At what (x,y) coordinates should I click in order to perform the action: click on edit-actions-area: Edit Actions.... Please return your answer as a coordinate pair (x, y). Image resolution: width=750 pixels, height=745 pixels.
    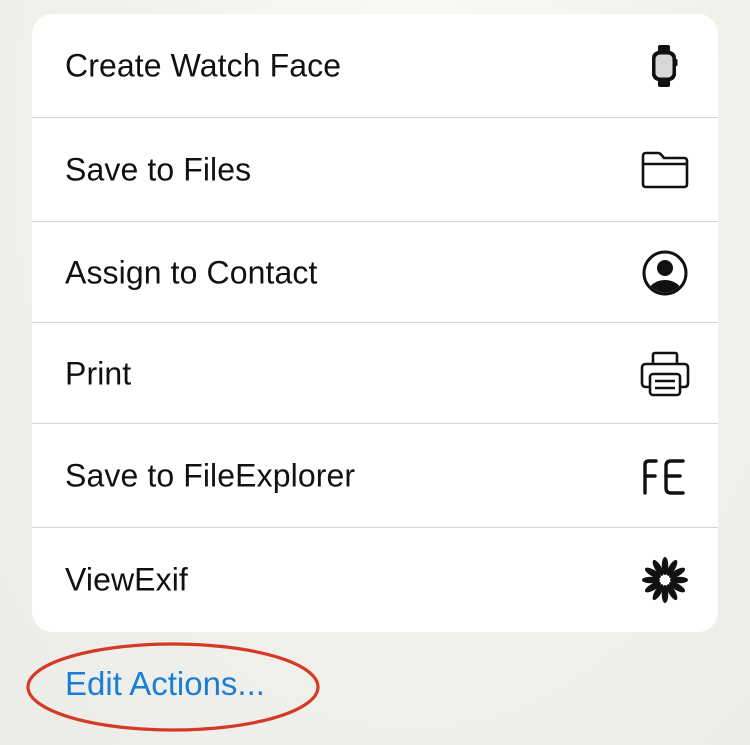
    Looking at the image, I should click on (174, 687).